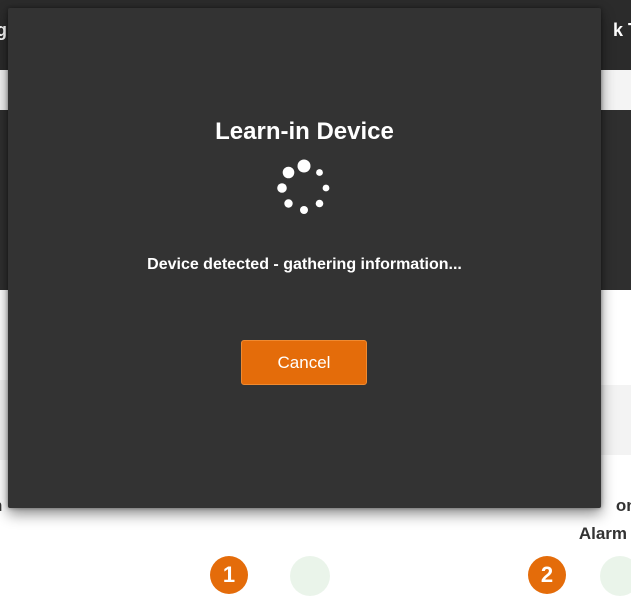  What do you see at coordinates (1, 506) in the screenshot?
I see `background-label-left: n` at bounding box center [1, 506].